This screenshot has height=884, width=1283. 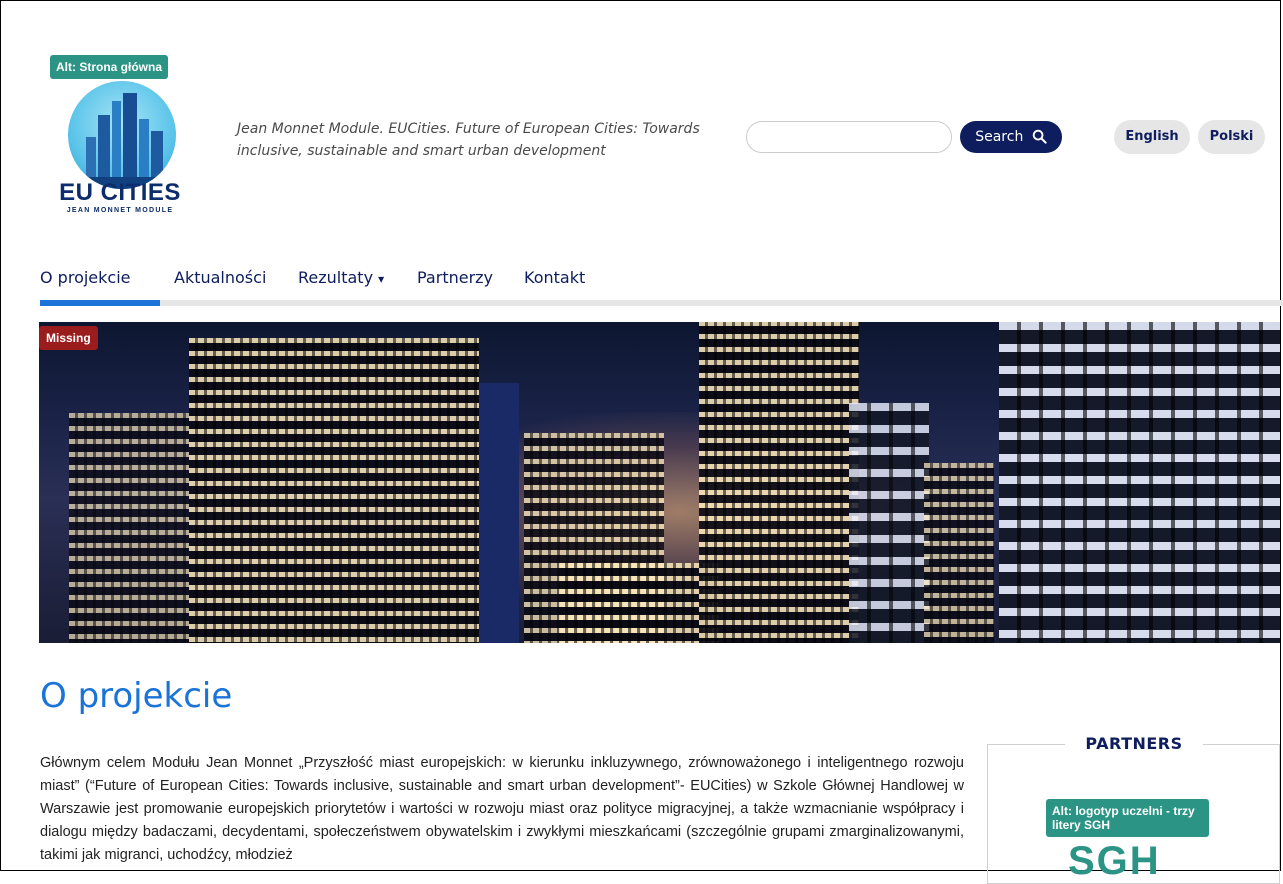 What do you see at coordinates (554, 277) in the screenshot?
I see `nav-item-kontakt: Kontakt` at bounding box center [554, 277].